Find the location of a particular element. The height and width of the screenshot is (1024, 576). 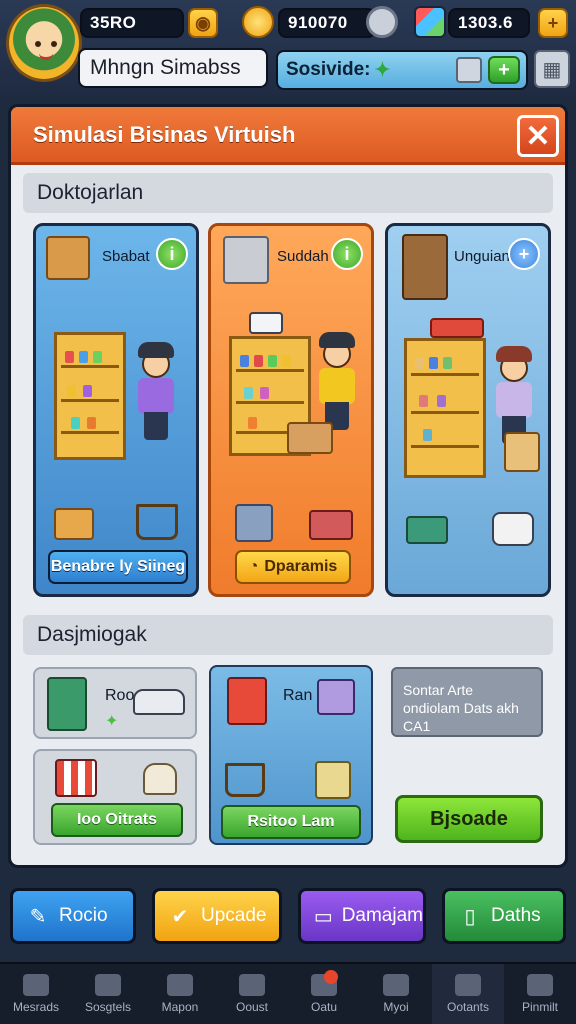

card-icon: ▭ is located at coordinates (323, 916).